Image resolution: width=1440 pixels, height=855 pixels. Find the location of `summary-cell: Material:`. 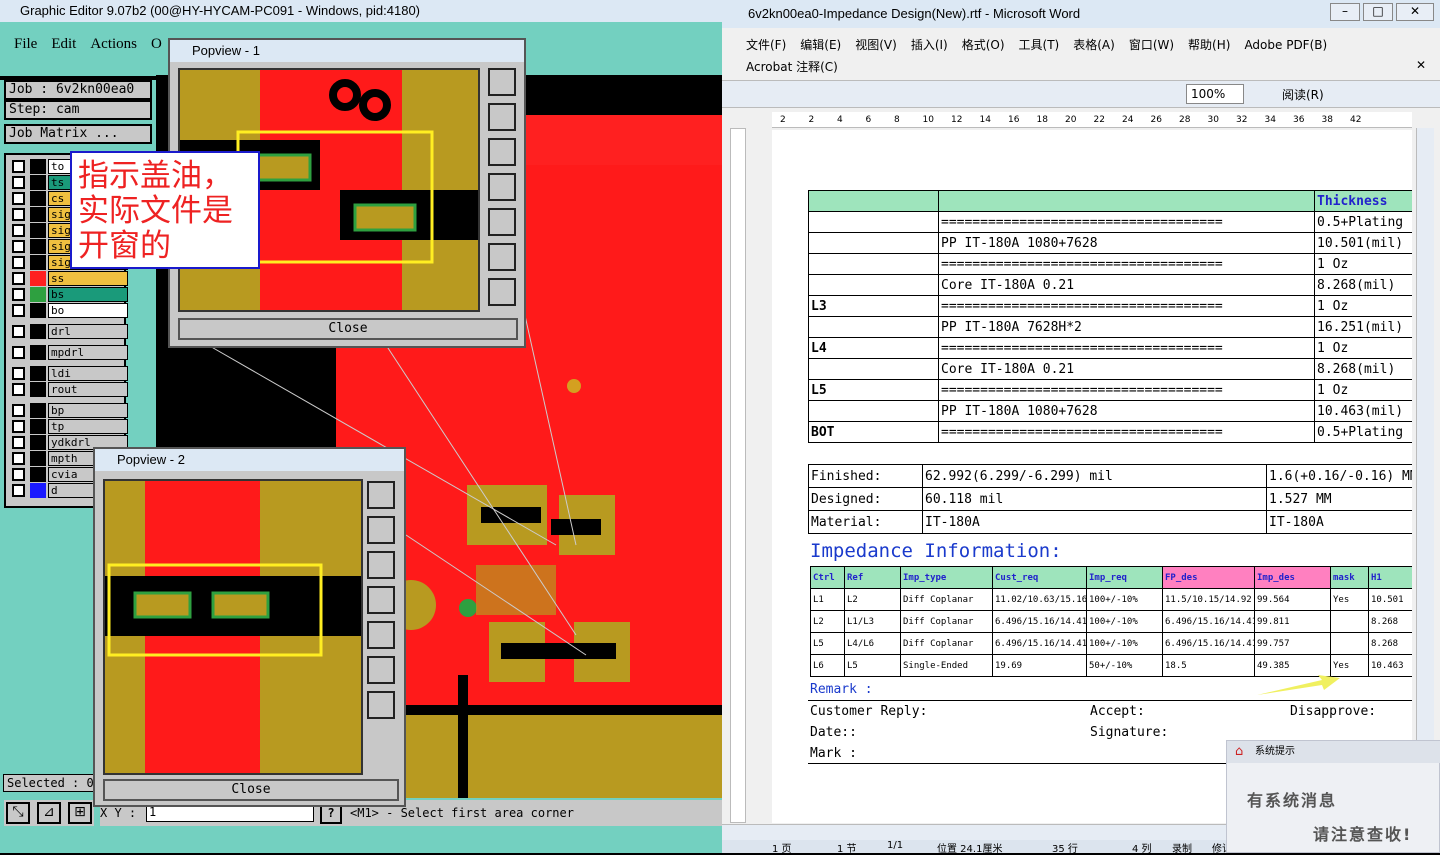

summary-cell: Material: is located at coordinates (865, 522).